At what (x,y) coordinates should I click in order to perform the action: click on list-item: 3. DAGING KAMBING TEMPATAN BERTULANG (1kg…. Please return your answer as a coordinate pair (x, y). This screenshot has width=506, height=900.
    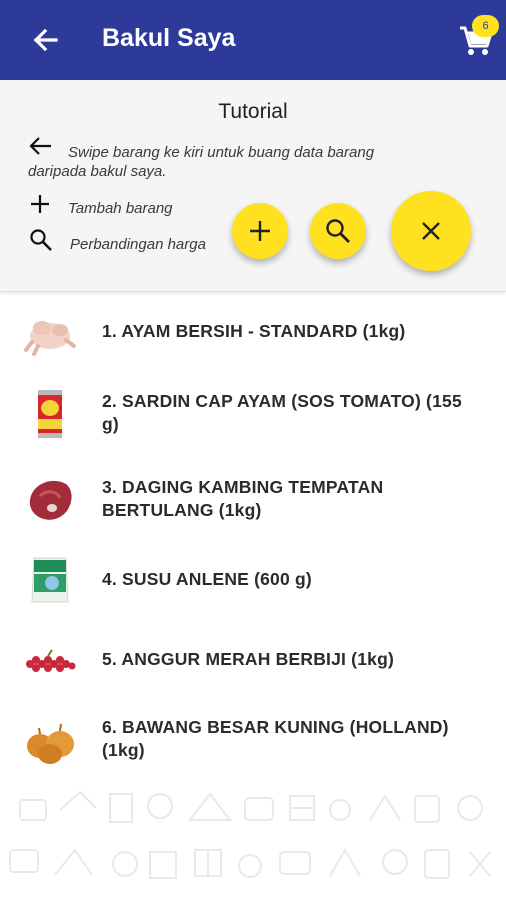
    Looking at the image, I should click on (253, 501).